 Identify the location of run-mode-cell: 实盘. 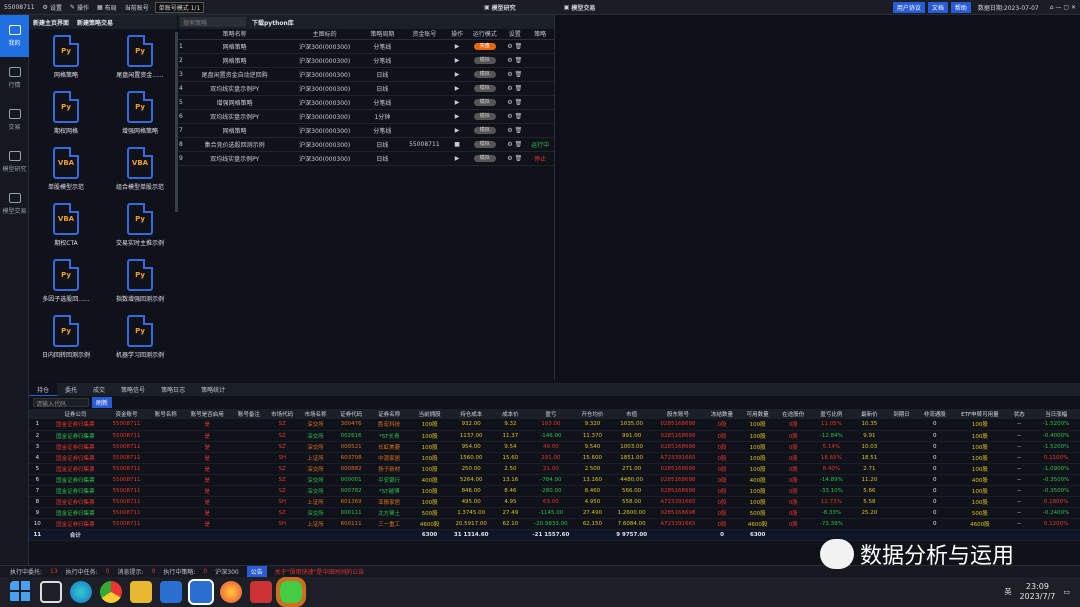
(485, 46).